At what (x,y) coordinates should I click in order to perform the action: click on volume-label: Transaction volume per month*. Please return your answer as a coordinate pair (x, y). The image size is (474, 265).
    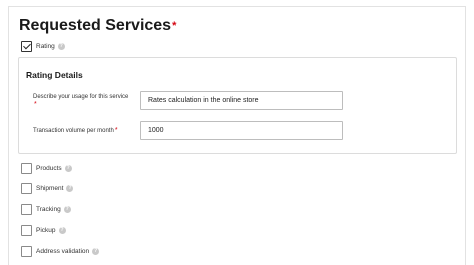
    Looking at the image, I should click on (75, 131).